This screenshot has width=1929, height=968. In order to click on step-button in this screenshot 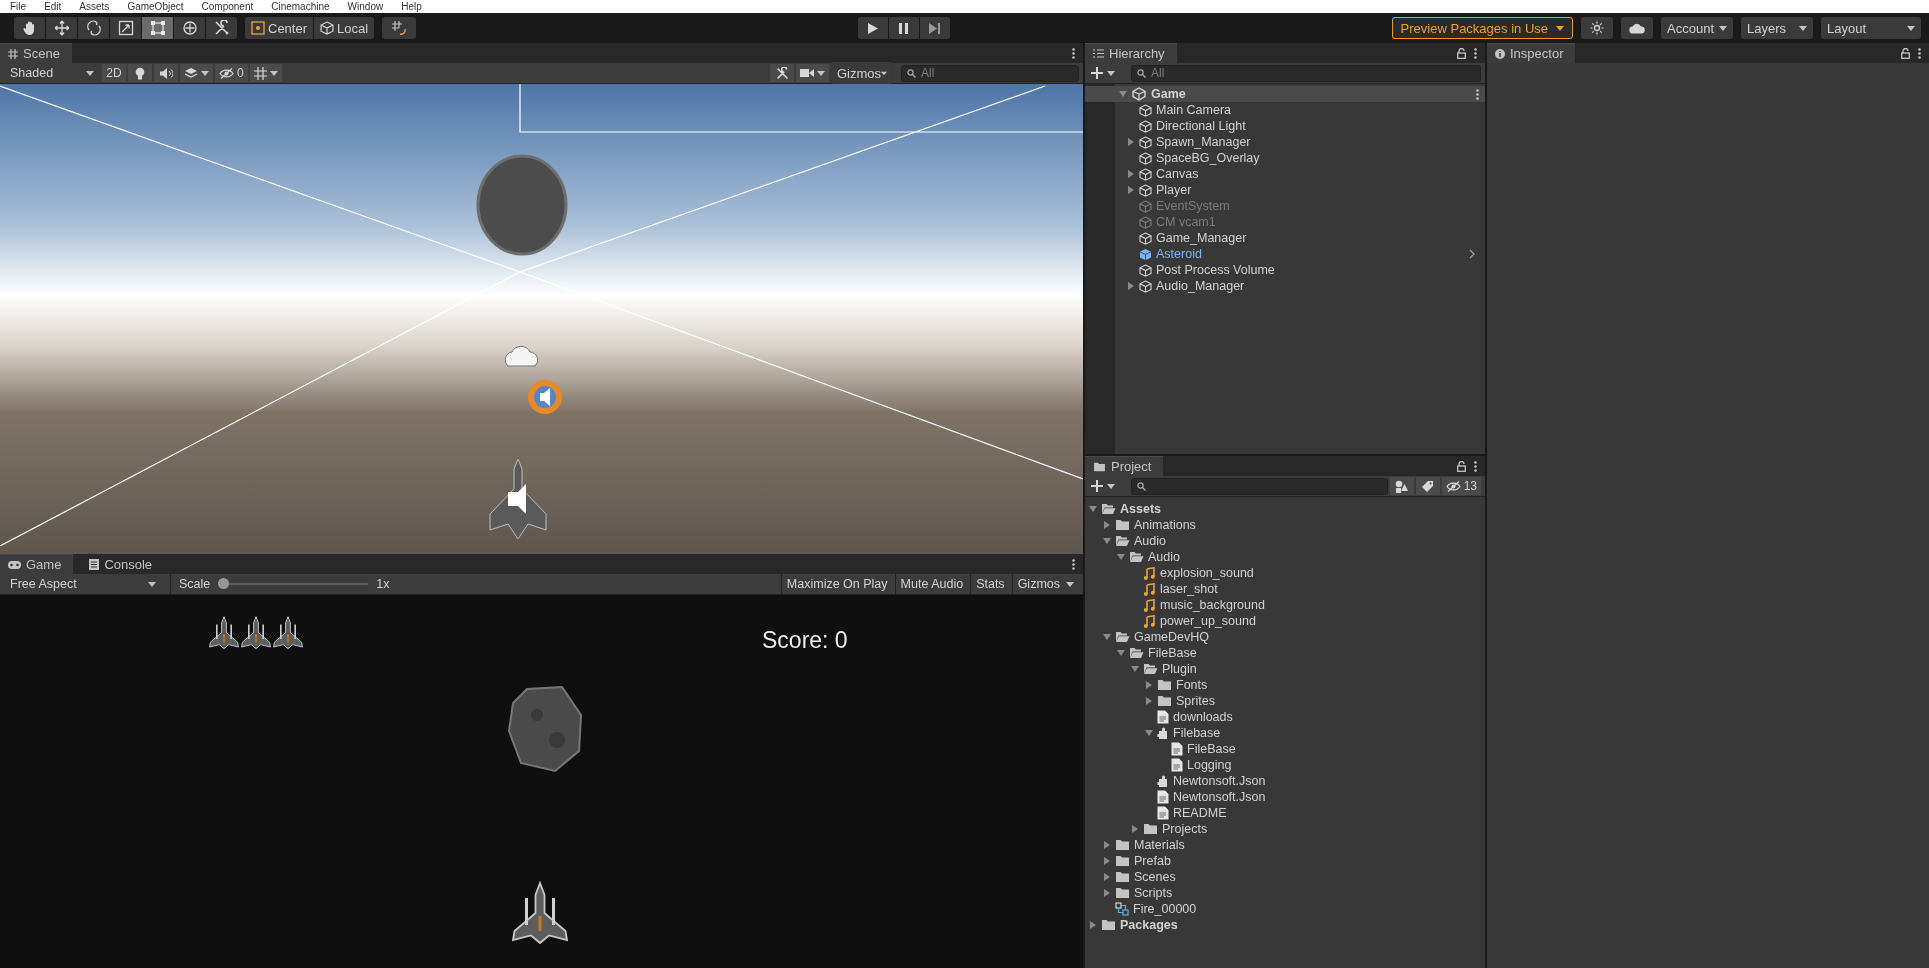, I will do `click(934, 28)`.